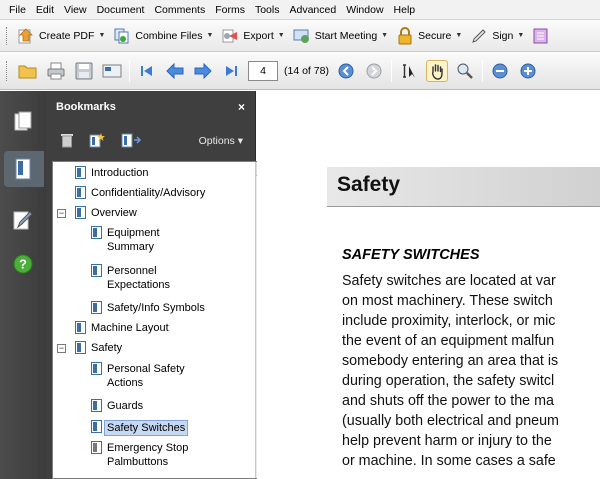 The image size is (600, 479). I want to click on expand-bookmark-icon, so click(131, 141).